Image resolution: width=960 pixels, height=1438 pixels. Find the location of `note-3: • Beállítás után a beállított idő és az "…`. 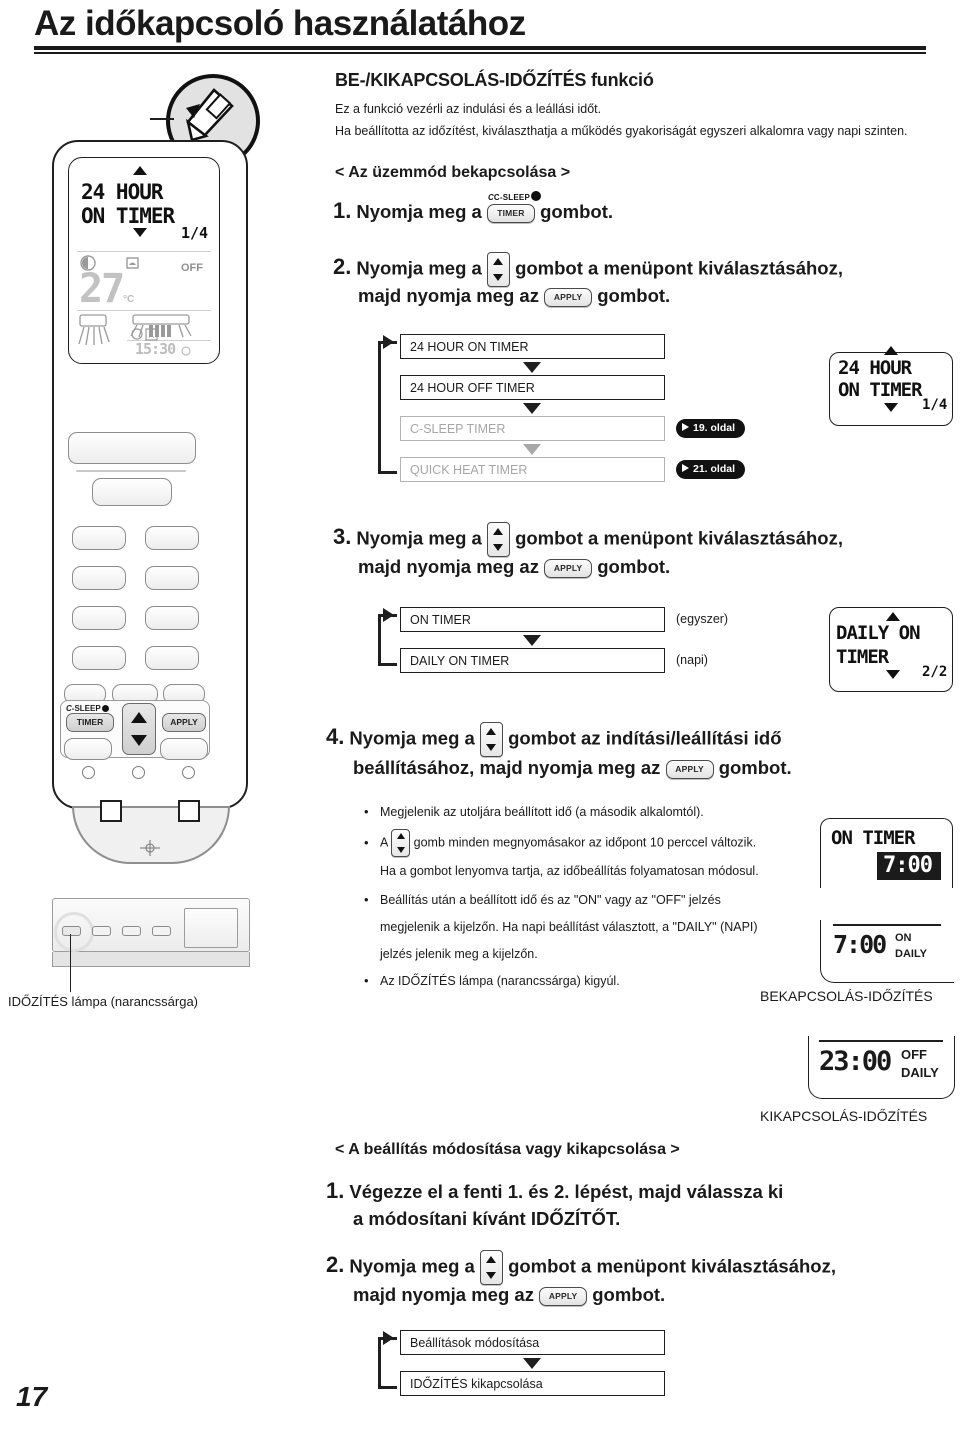

note-3: • Beállítás után a beállított idő és az "… is located at coordinates (542, 900).